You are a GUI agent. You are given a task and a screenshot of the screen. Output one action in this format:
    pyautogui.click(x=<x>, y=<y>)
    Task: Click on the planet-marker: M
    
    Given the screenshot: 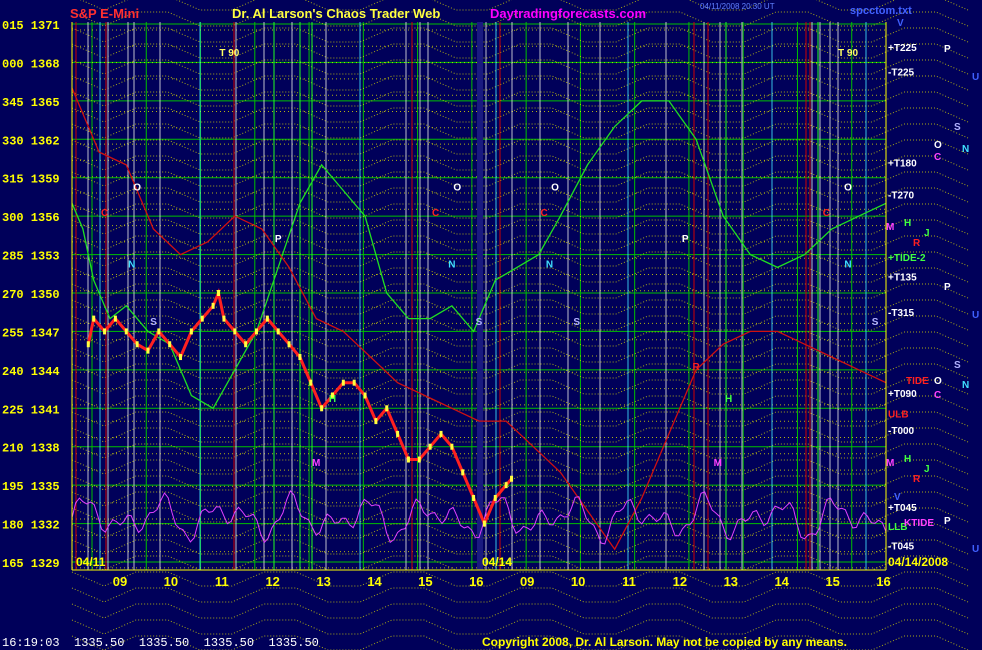 What is the action you would take?
    pyautogui.click(x=316, y=463)
    